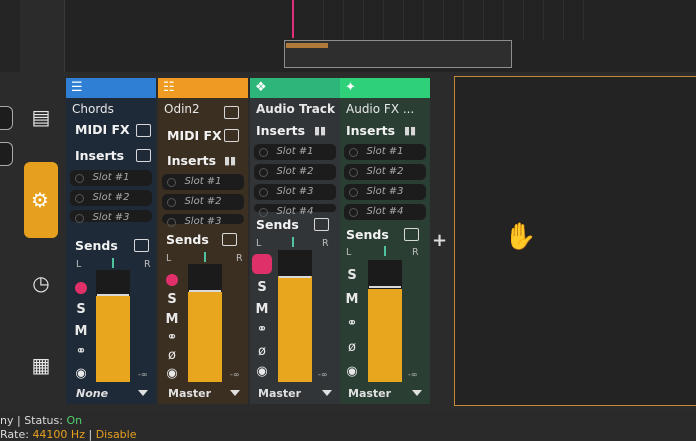  What do you see at coordinates (41, 283) in the screenshot?
I see `plugin-icon: ◷` at bounding box center [41, 283].